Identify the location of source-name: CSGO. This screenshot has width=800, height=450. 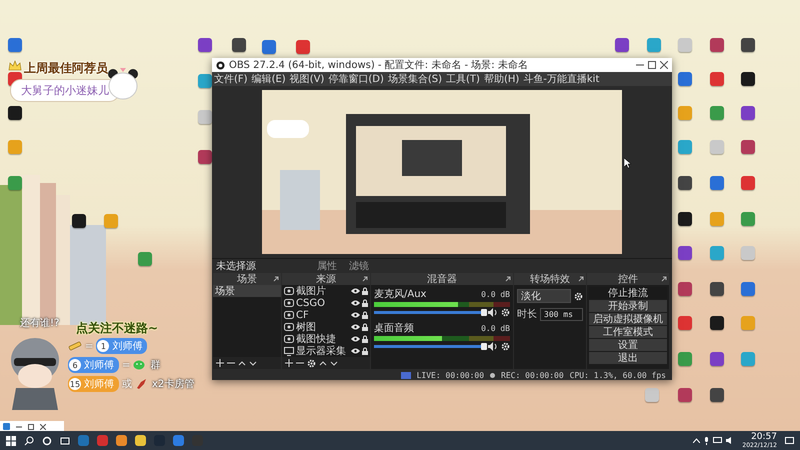
(322, 303).